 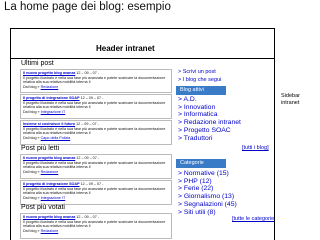 I want to click on quick-links: > Scrivi un post > I blog che segui, so click(x=199, y=76).